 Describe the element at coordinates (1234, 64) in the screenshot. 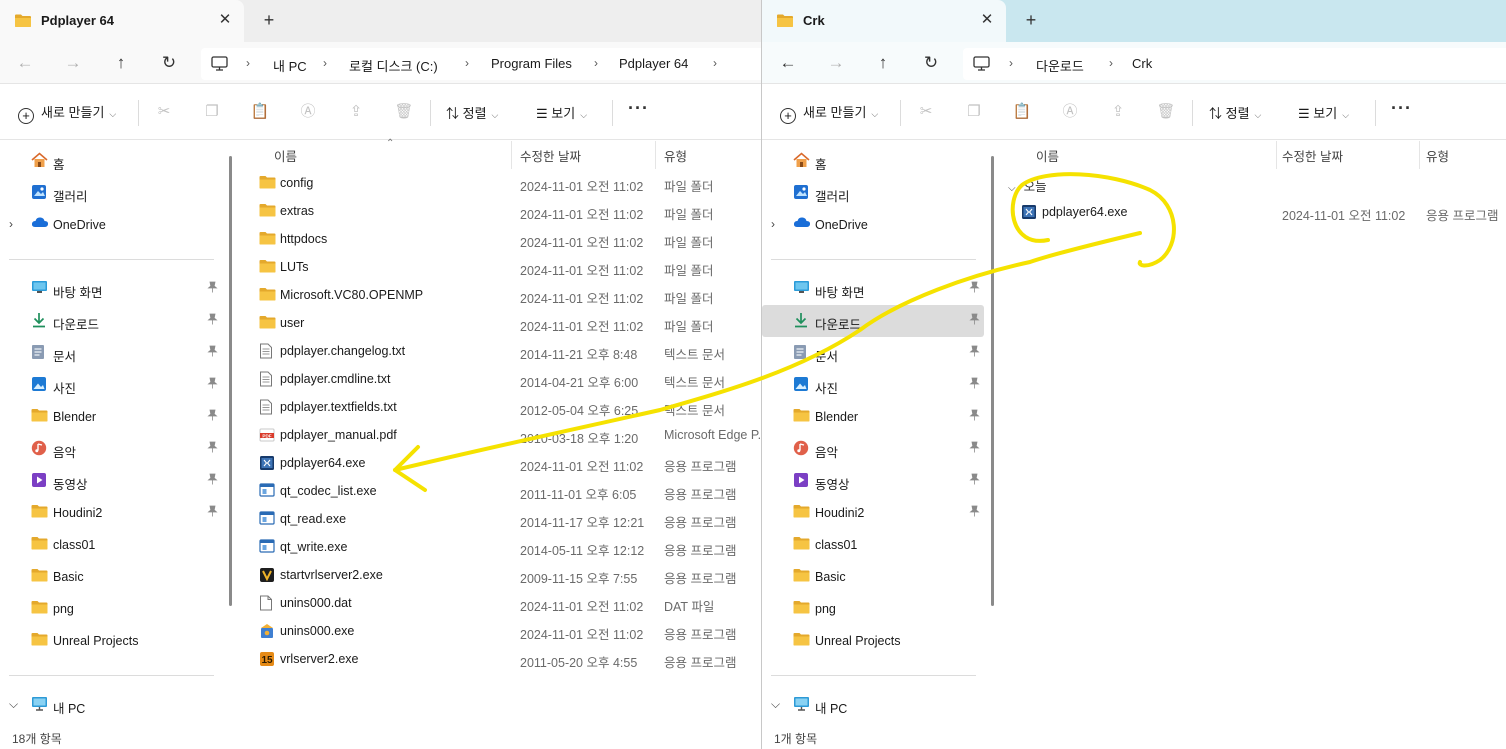

I see `breadcrumb: › 다운로드 › Crk` at that location.